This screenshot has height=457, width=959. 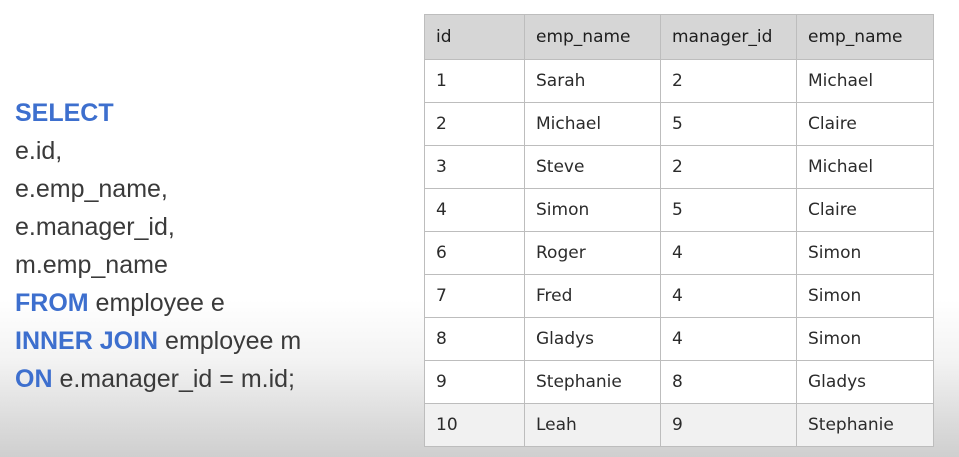 I want to click on sql-from-line: FROM employee e, so click(x=158, y=303).